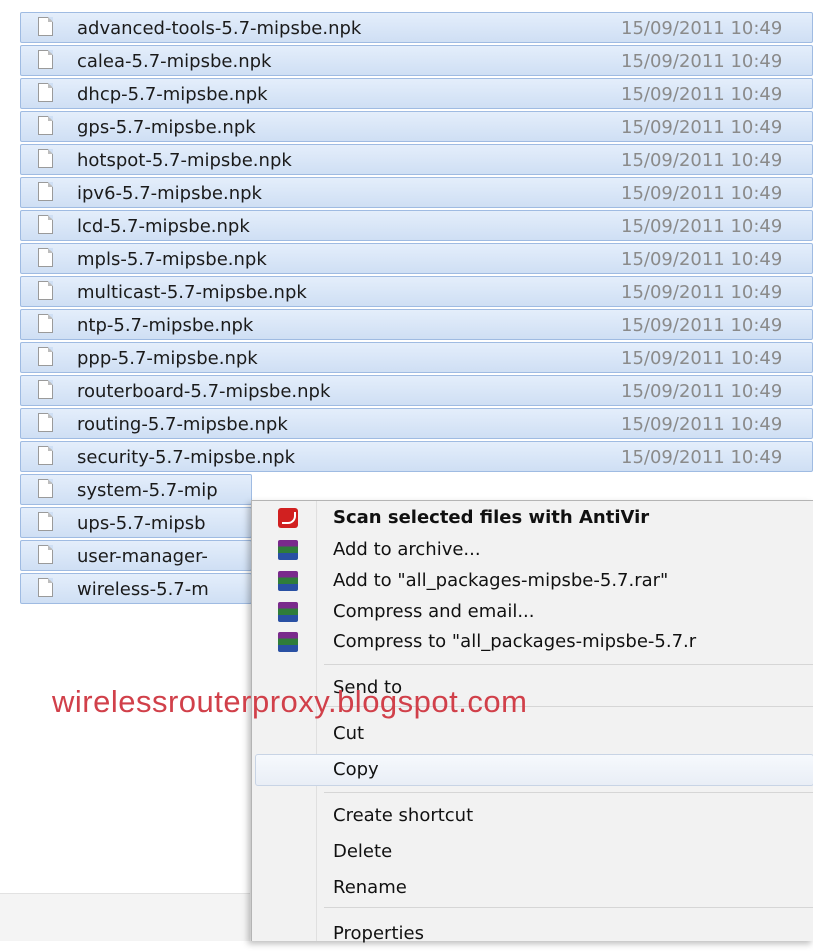  I want to click on file-name: ups-5.7-mipsb, so click(141, 523).